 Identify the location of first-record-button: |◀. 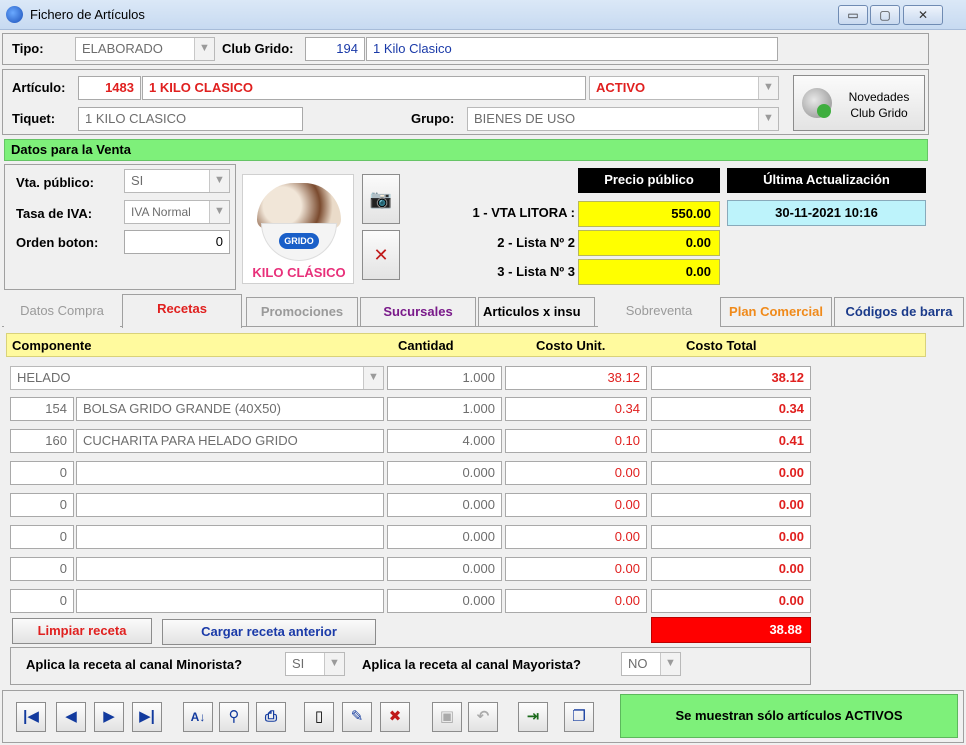
(31, 717).